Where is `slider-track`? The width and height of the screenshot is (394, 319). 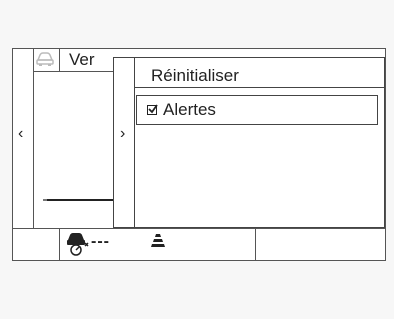
slider-track is located at coordinates (80, 200).